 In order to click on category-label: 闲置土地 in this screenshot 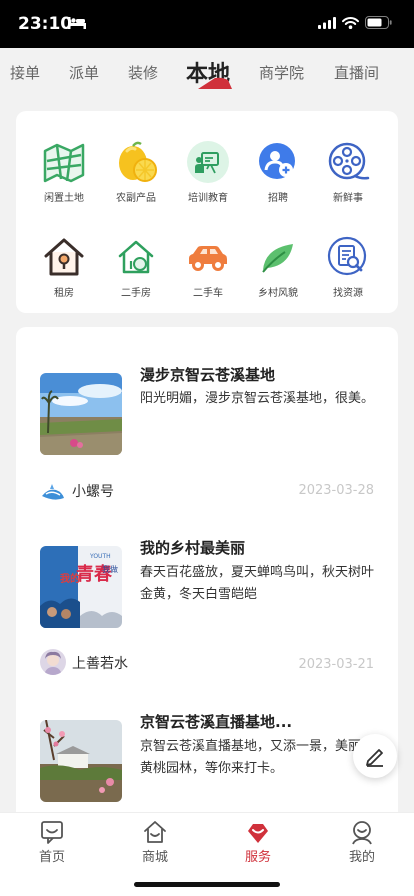, I will do `click(64, 198)`.